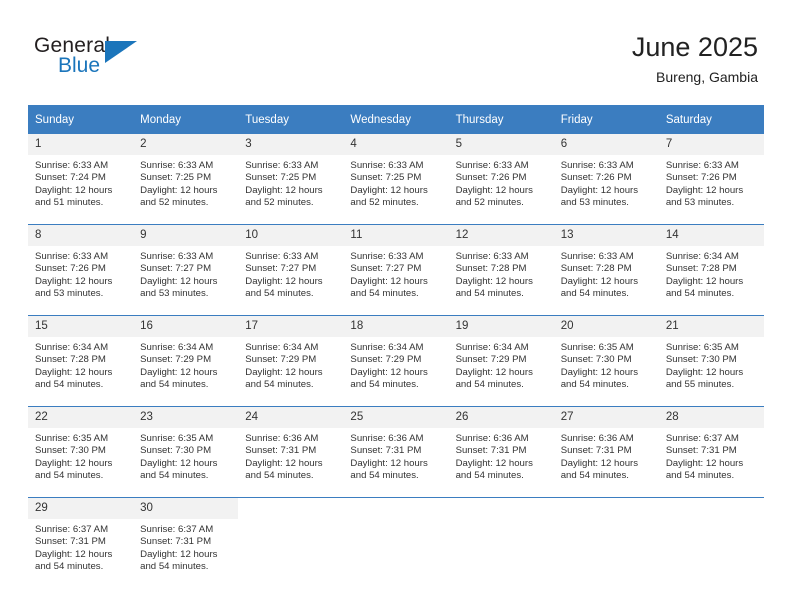 The image size is (792, 612). What do you see at coordinates (501, 119) in the screenshot?
I see `column-header-thursday: Thursday` at bounding box center [501, 119].